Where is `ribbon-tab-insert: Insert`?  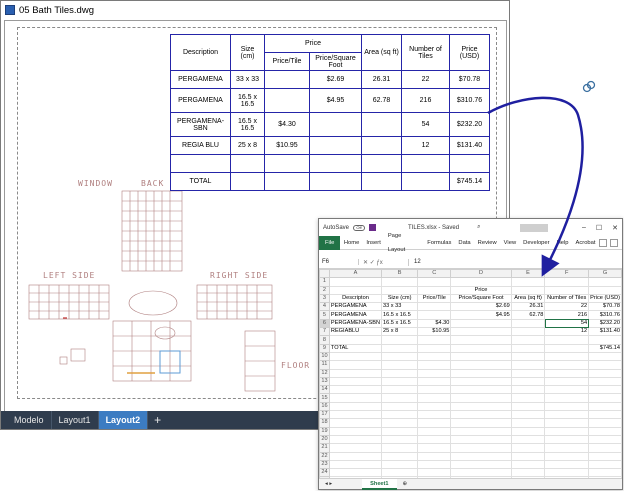 ribbon-tab-insert: Insert is located at coordinates (374, 243).